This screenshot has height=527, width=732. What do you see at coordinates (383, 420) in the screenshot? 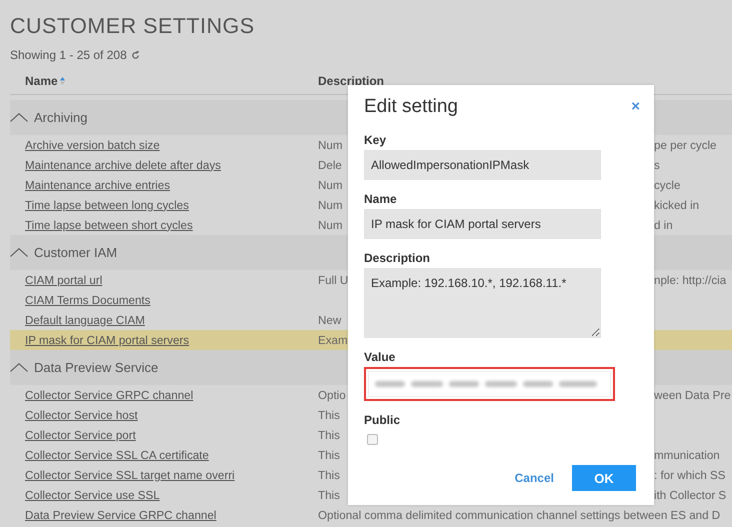
I see `field-label: Public` at bounding box center [383, 420].